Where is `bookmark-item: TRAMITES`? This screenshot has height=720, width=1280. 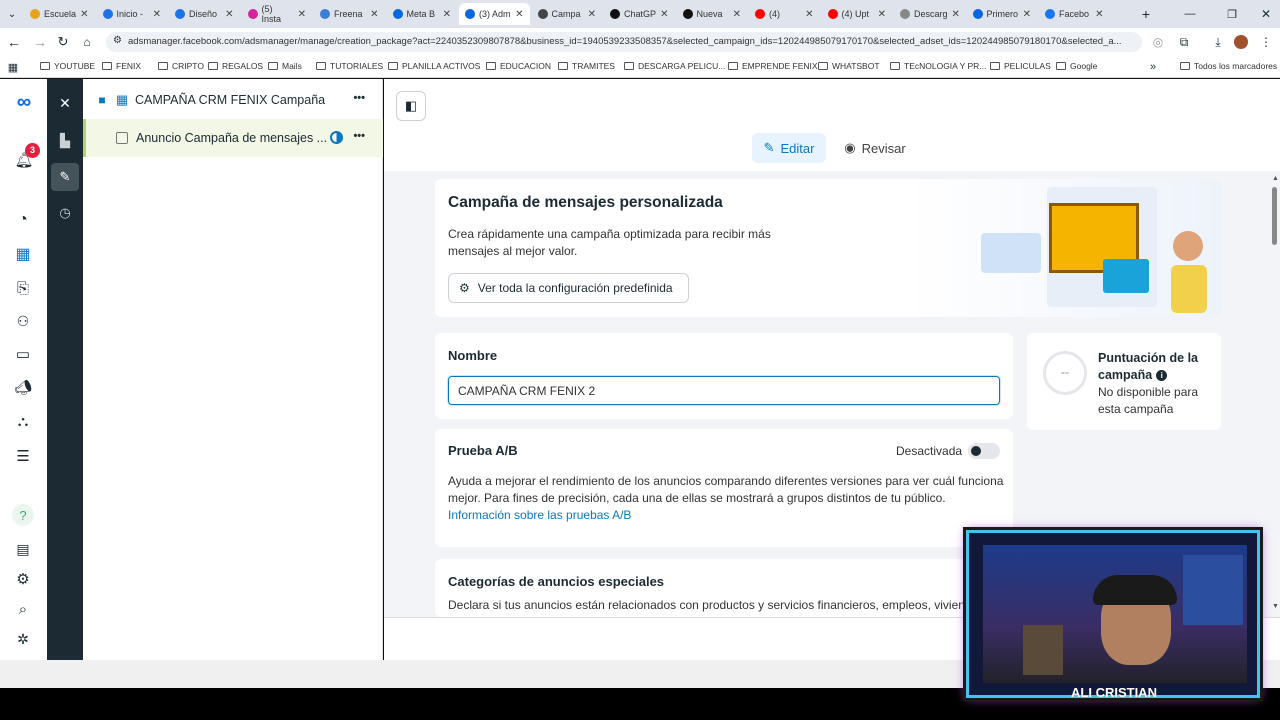 bookmark-item: TRAMITES is located at coordinates (586, 66).